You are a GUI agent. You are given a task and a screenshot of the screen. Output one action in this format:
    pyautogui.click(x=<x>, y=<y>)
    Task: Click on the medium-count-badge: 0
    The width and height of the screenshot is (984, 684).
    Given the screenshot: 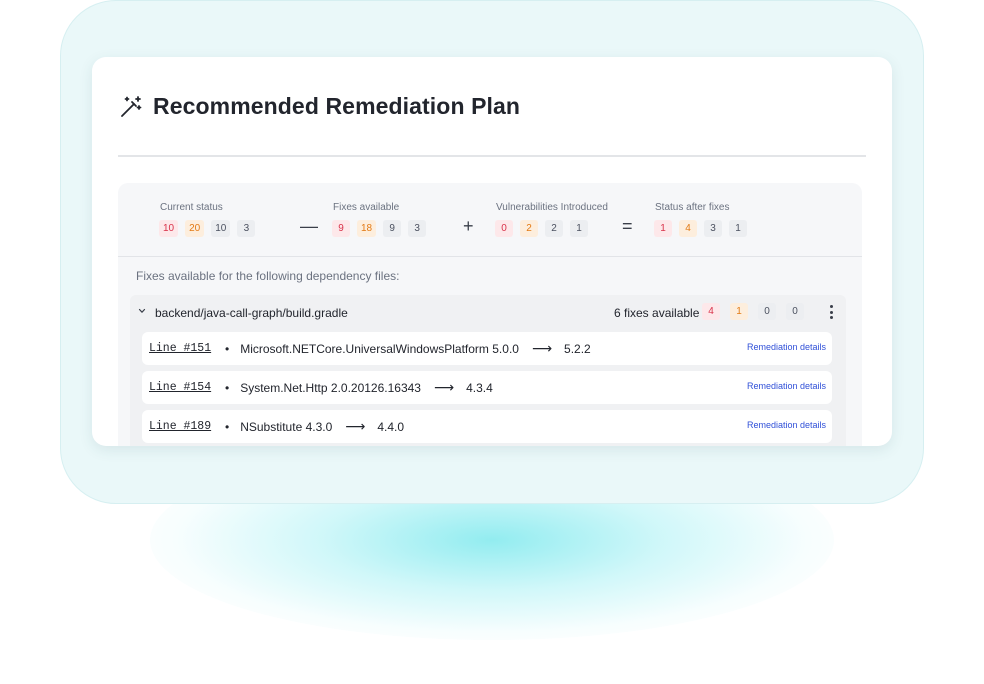 What is the action you would take?
    pyautogui.click(x=767, y=311)
    